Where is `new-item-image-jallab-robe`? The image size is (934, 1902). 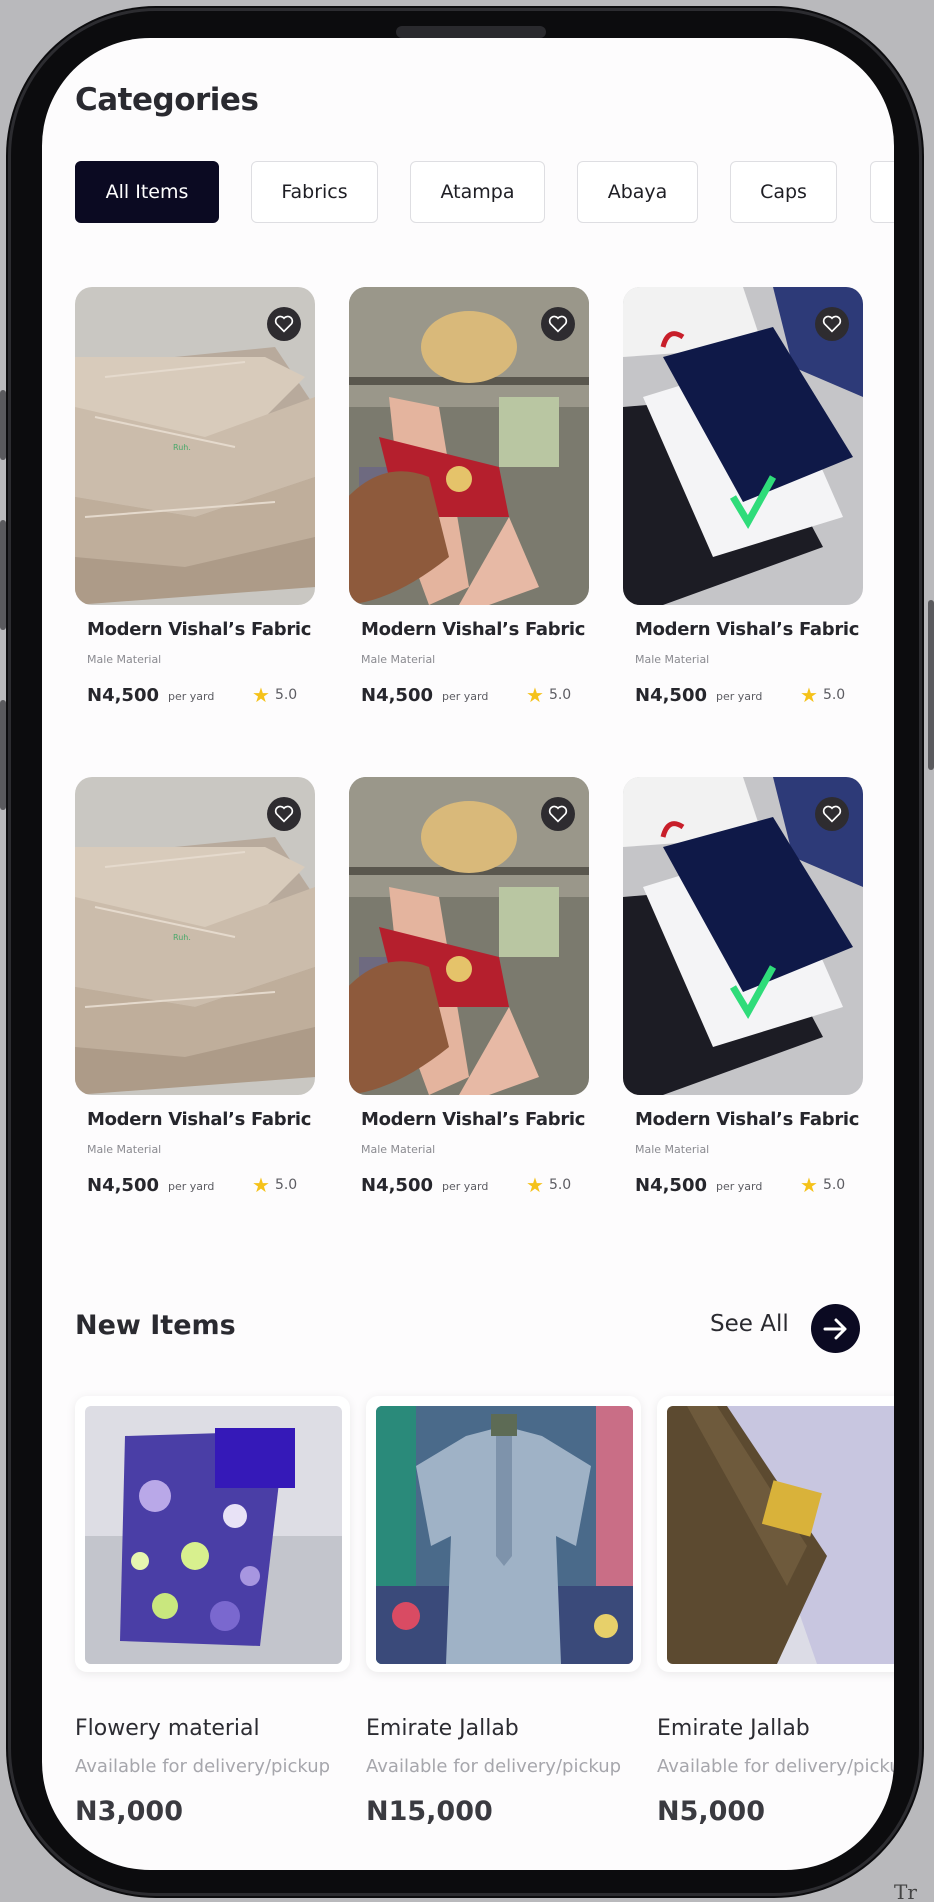
new-item-image-jallab-robe is located at coordinates (504, 1535).